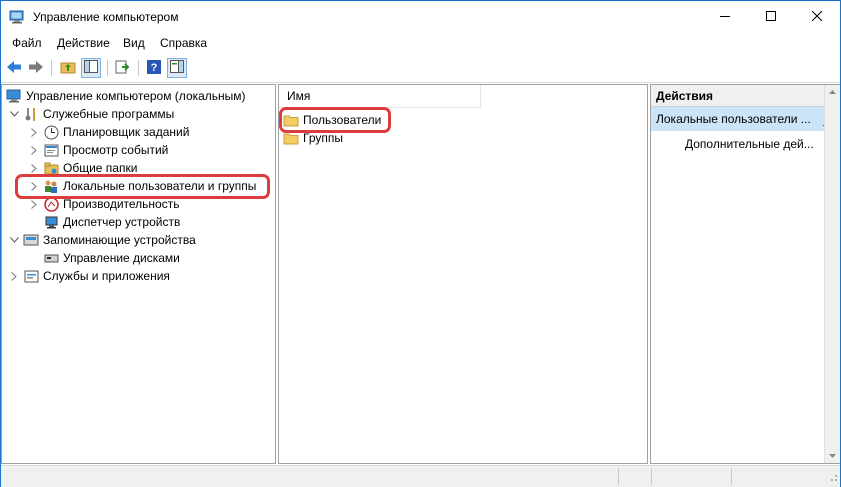 This screenshot has width=841, height=487. I want to click on menu-help: Справка, so click(183, 43).